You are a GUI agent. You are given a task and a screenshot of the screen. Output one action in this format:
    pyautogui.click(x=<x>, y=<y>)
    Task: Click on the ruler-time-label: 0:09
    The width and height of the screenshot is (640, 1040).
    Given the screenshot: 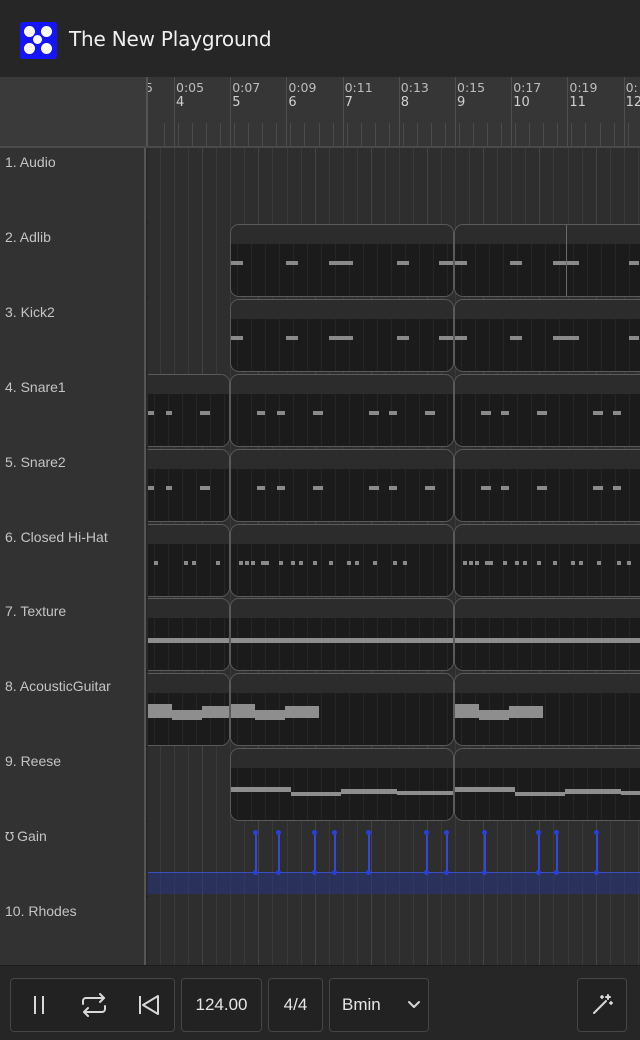 What is the action you would take?
    pyautogui.click(x=302, y=87)
    